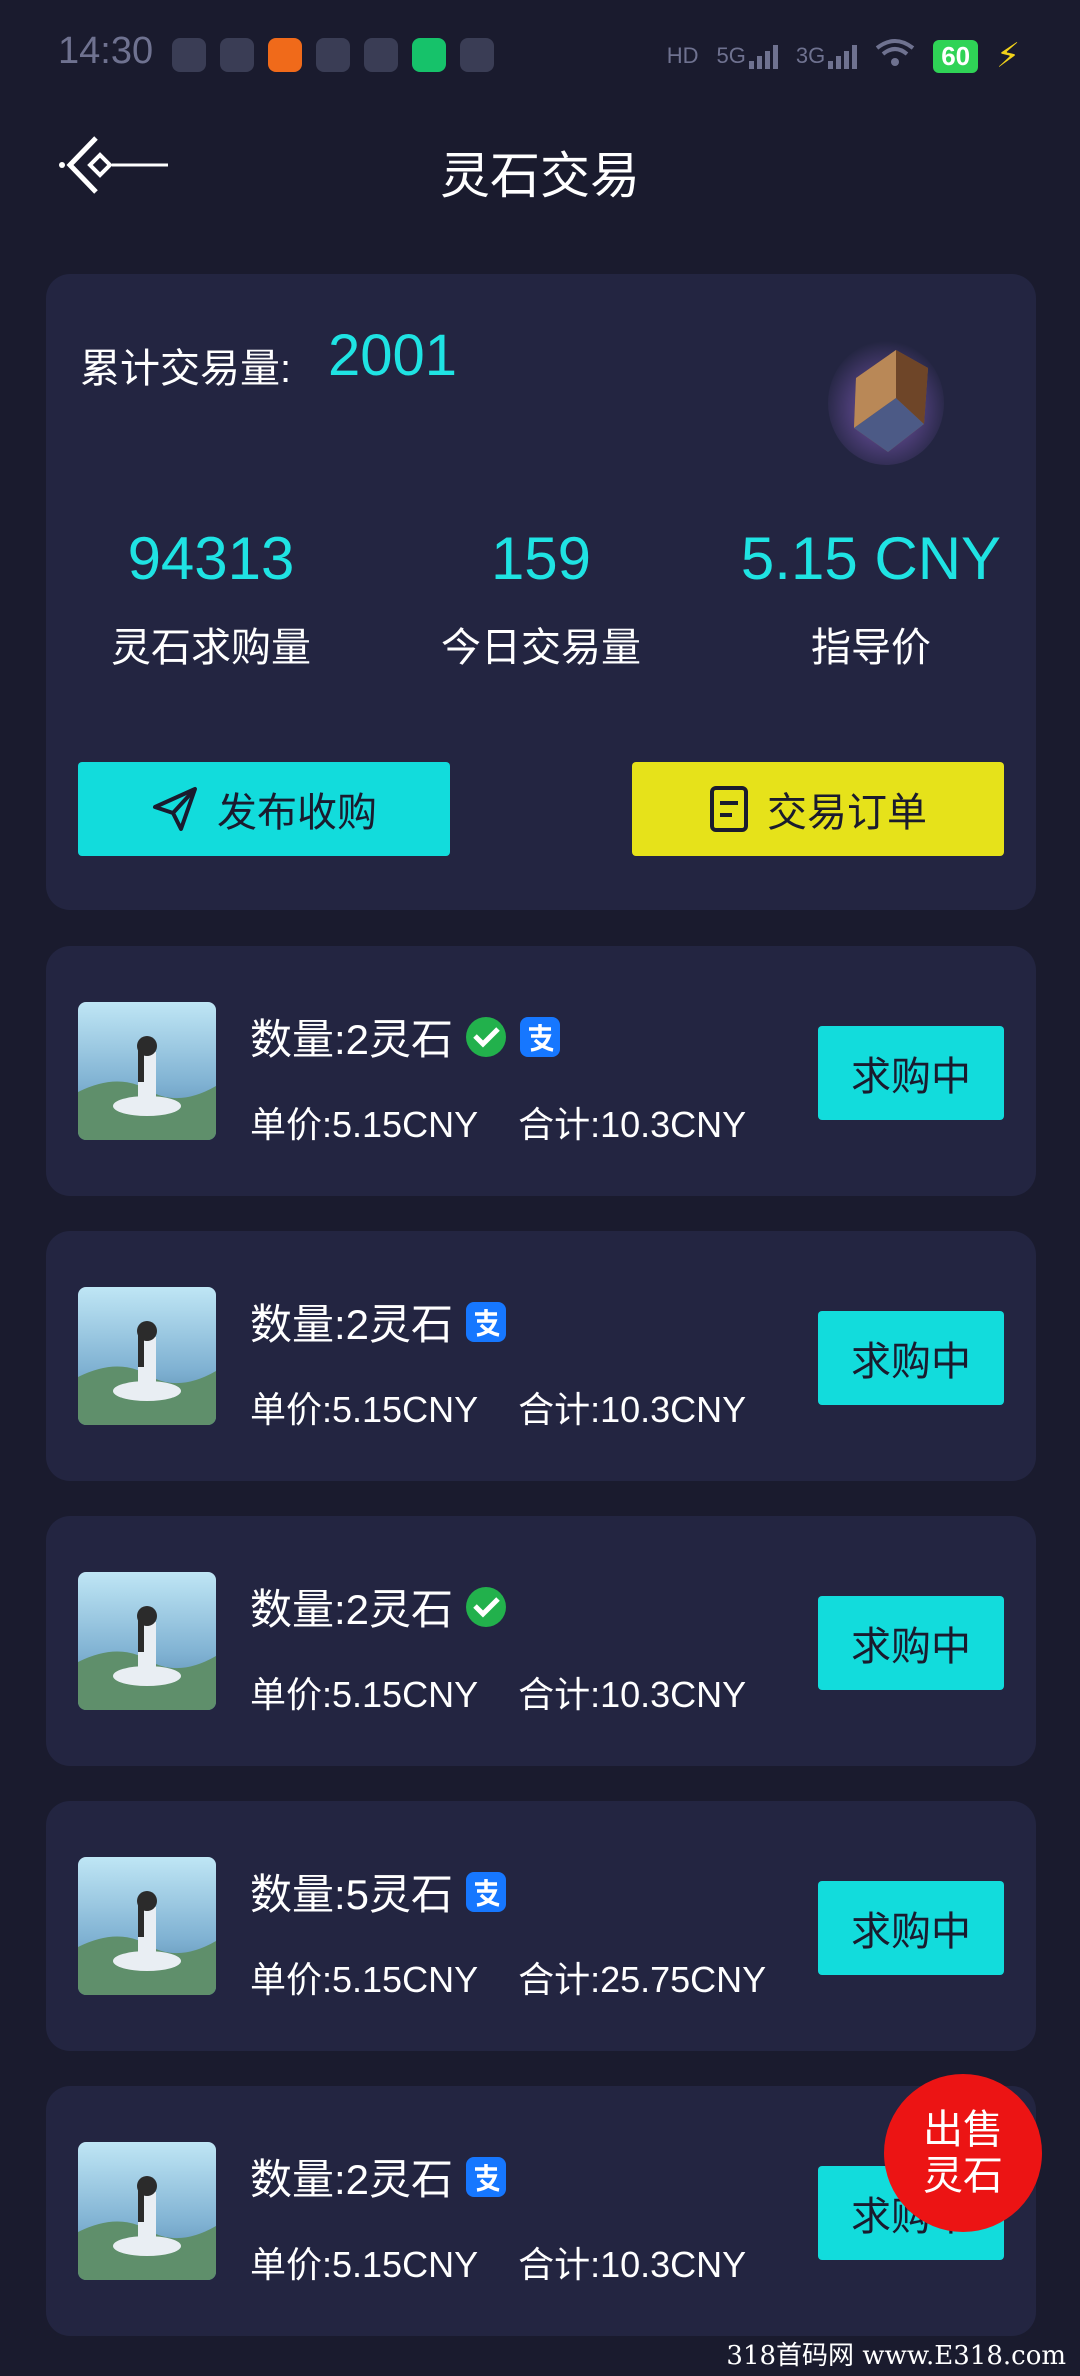  What do you see at coordinates (237, 55) in the screenshot?
I see `wechat-icon` at bounding box center [237, 55].